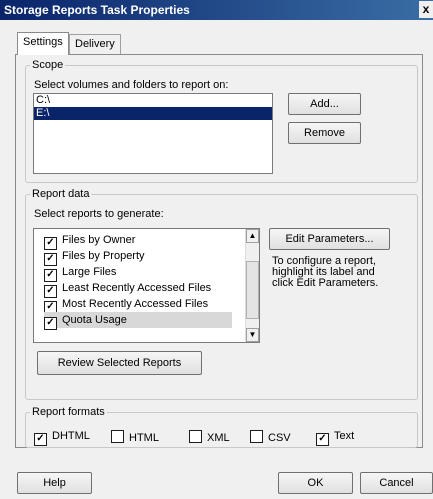 The height and width of the screenshot is (499, 433). What do you see at coordinates (138, 321) in the screenshot?
I see `report-item-quota-usage: ✓ Quota Usage` at bounding box center [138, 321].